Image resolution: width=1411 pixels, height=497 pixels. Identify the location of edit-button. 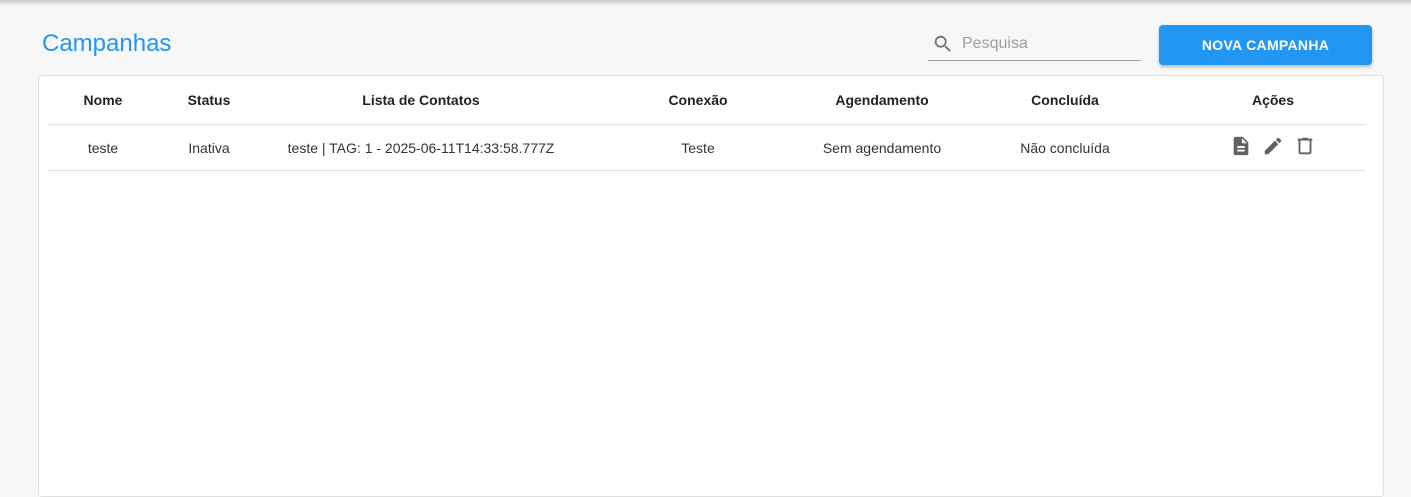
(1273, 146).